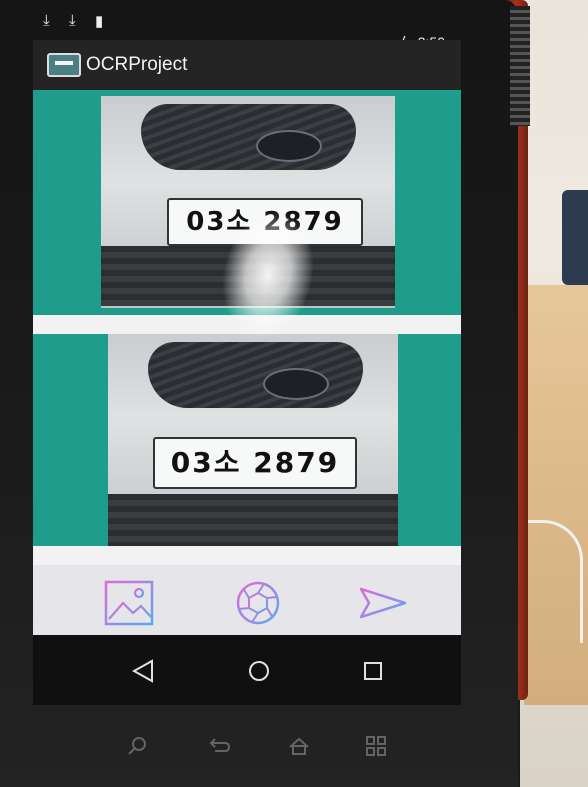 The height and width of the screenshot is (787, 588). What do you see at coordinates (99, 21) in the screenshot?
I see `sd-card-icon: ▮` at bounding box center [99, 21].